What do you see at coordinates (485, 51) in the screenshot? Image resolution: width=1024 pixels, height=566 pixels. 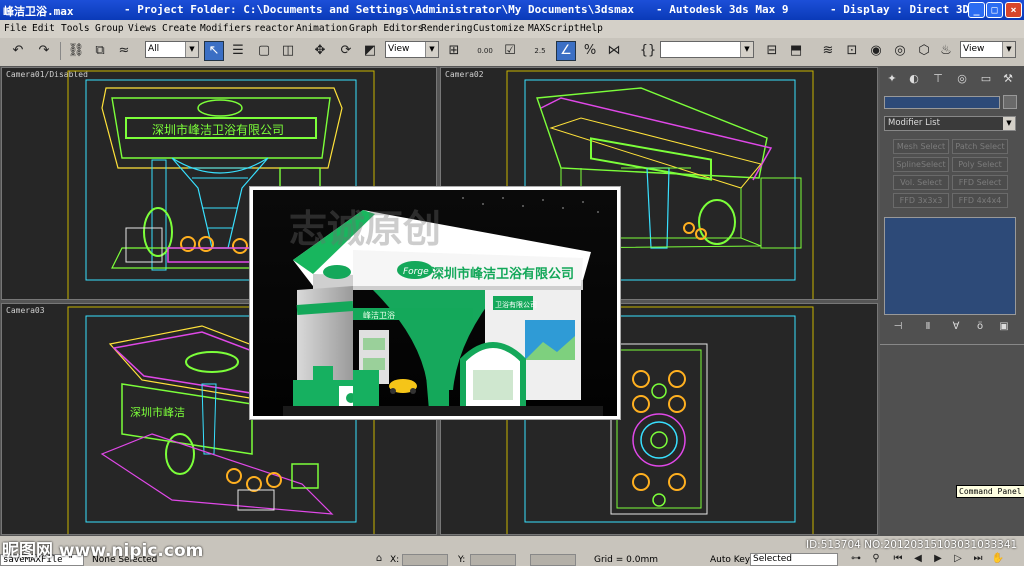 I see `spinner-snap-icon: 0.00` at bounding box center [485, 51].